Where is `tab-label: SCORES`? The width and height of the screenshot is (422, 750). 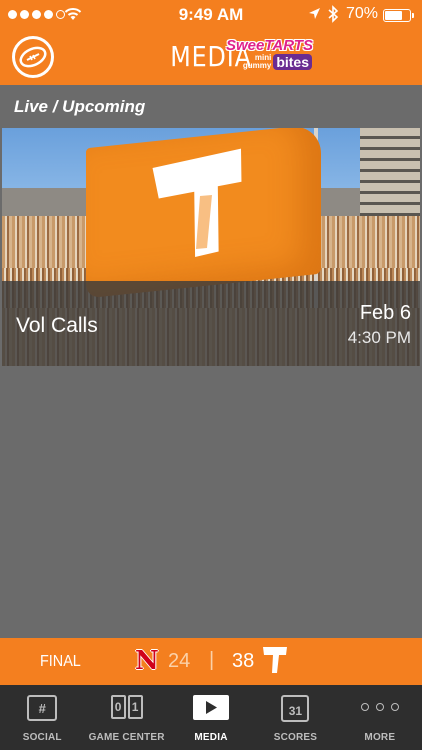
tab-label: SCORES is located at coordinates (295, 737).